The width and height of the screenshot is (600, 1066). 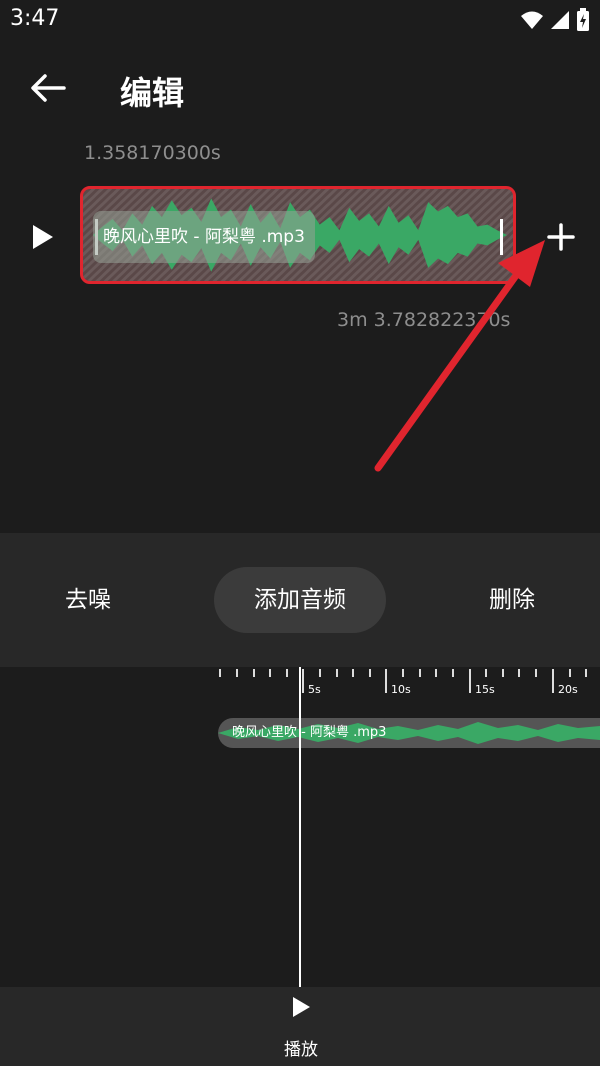 What do you see at coordinates (300, 827) in the screenshot?
I see `playhead` at bounding box center [300, 827].